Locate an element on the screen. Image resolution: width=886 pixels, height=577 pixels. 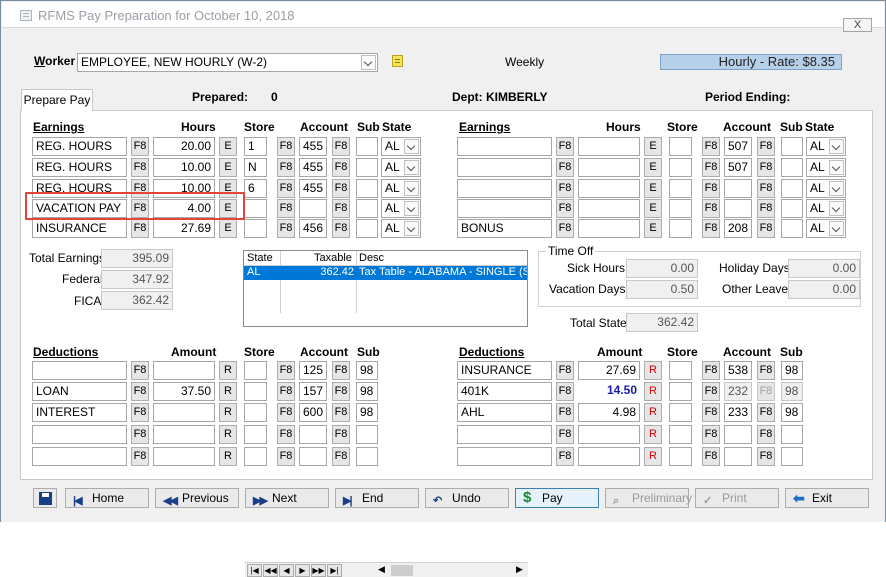
hours-field: 27.69 is located at coordinates (184, 228).